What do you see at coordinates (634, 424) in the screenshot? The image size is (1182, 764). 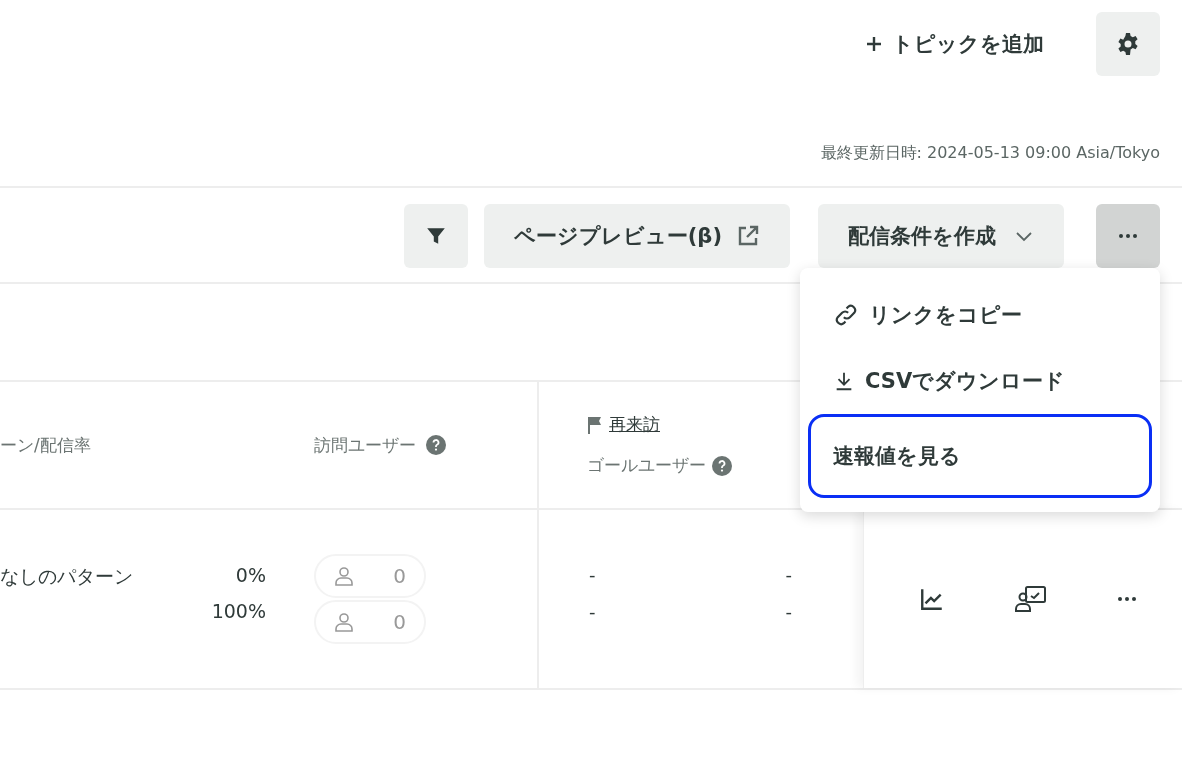 I see `revisit-link: 再来訪` at bounding box center [634, 424].